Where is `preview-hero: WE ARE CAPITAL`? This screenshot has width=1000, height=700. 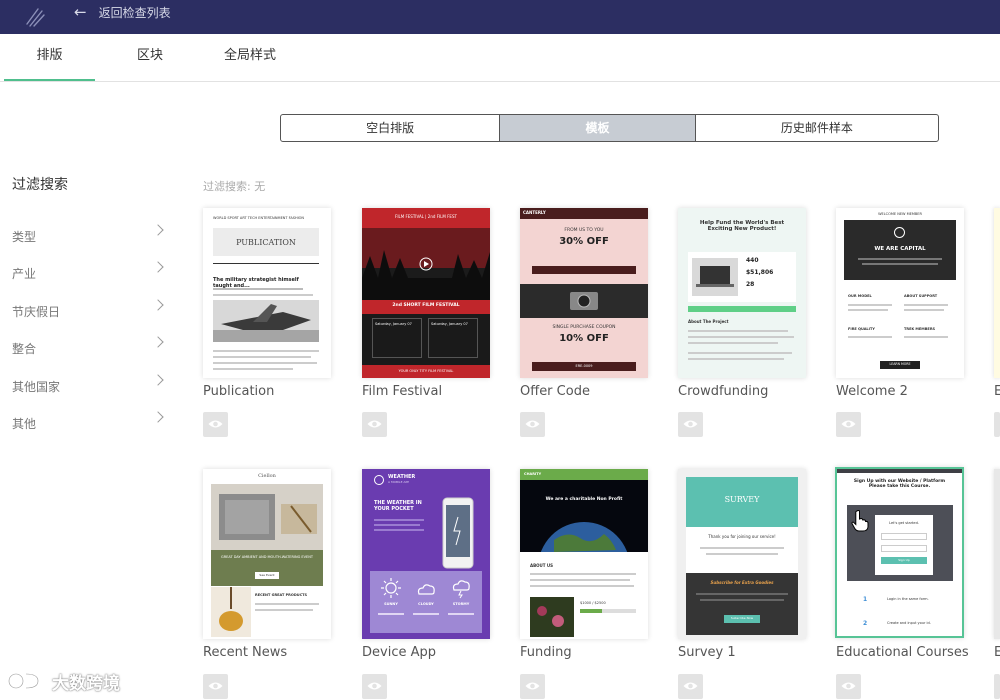
preview-hero: WE ARE CAPITAL is located at coordinates (900, 249).